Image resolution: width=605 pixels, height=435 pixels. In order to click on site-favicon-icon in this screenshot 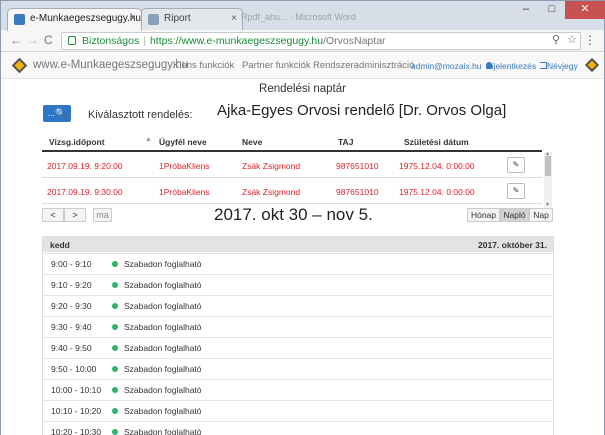, I will do `click(19, 19)`.